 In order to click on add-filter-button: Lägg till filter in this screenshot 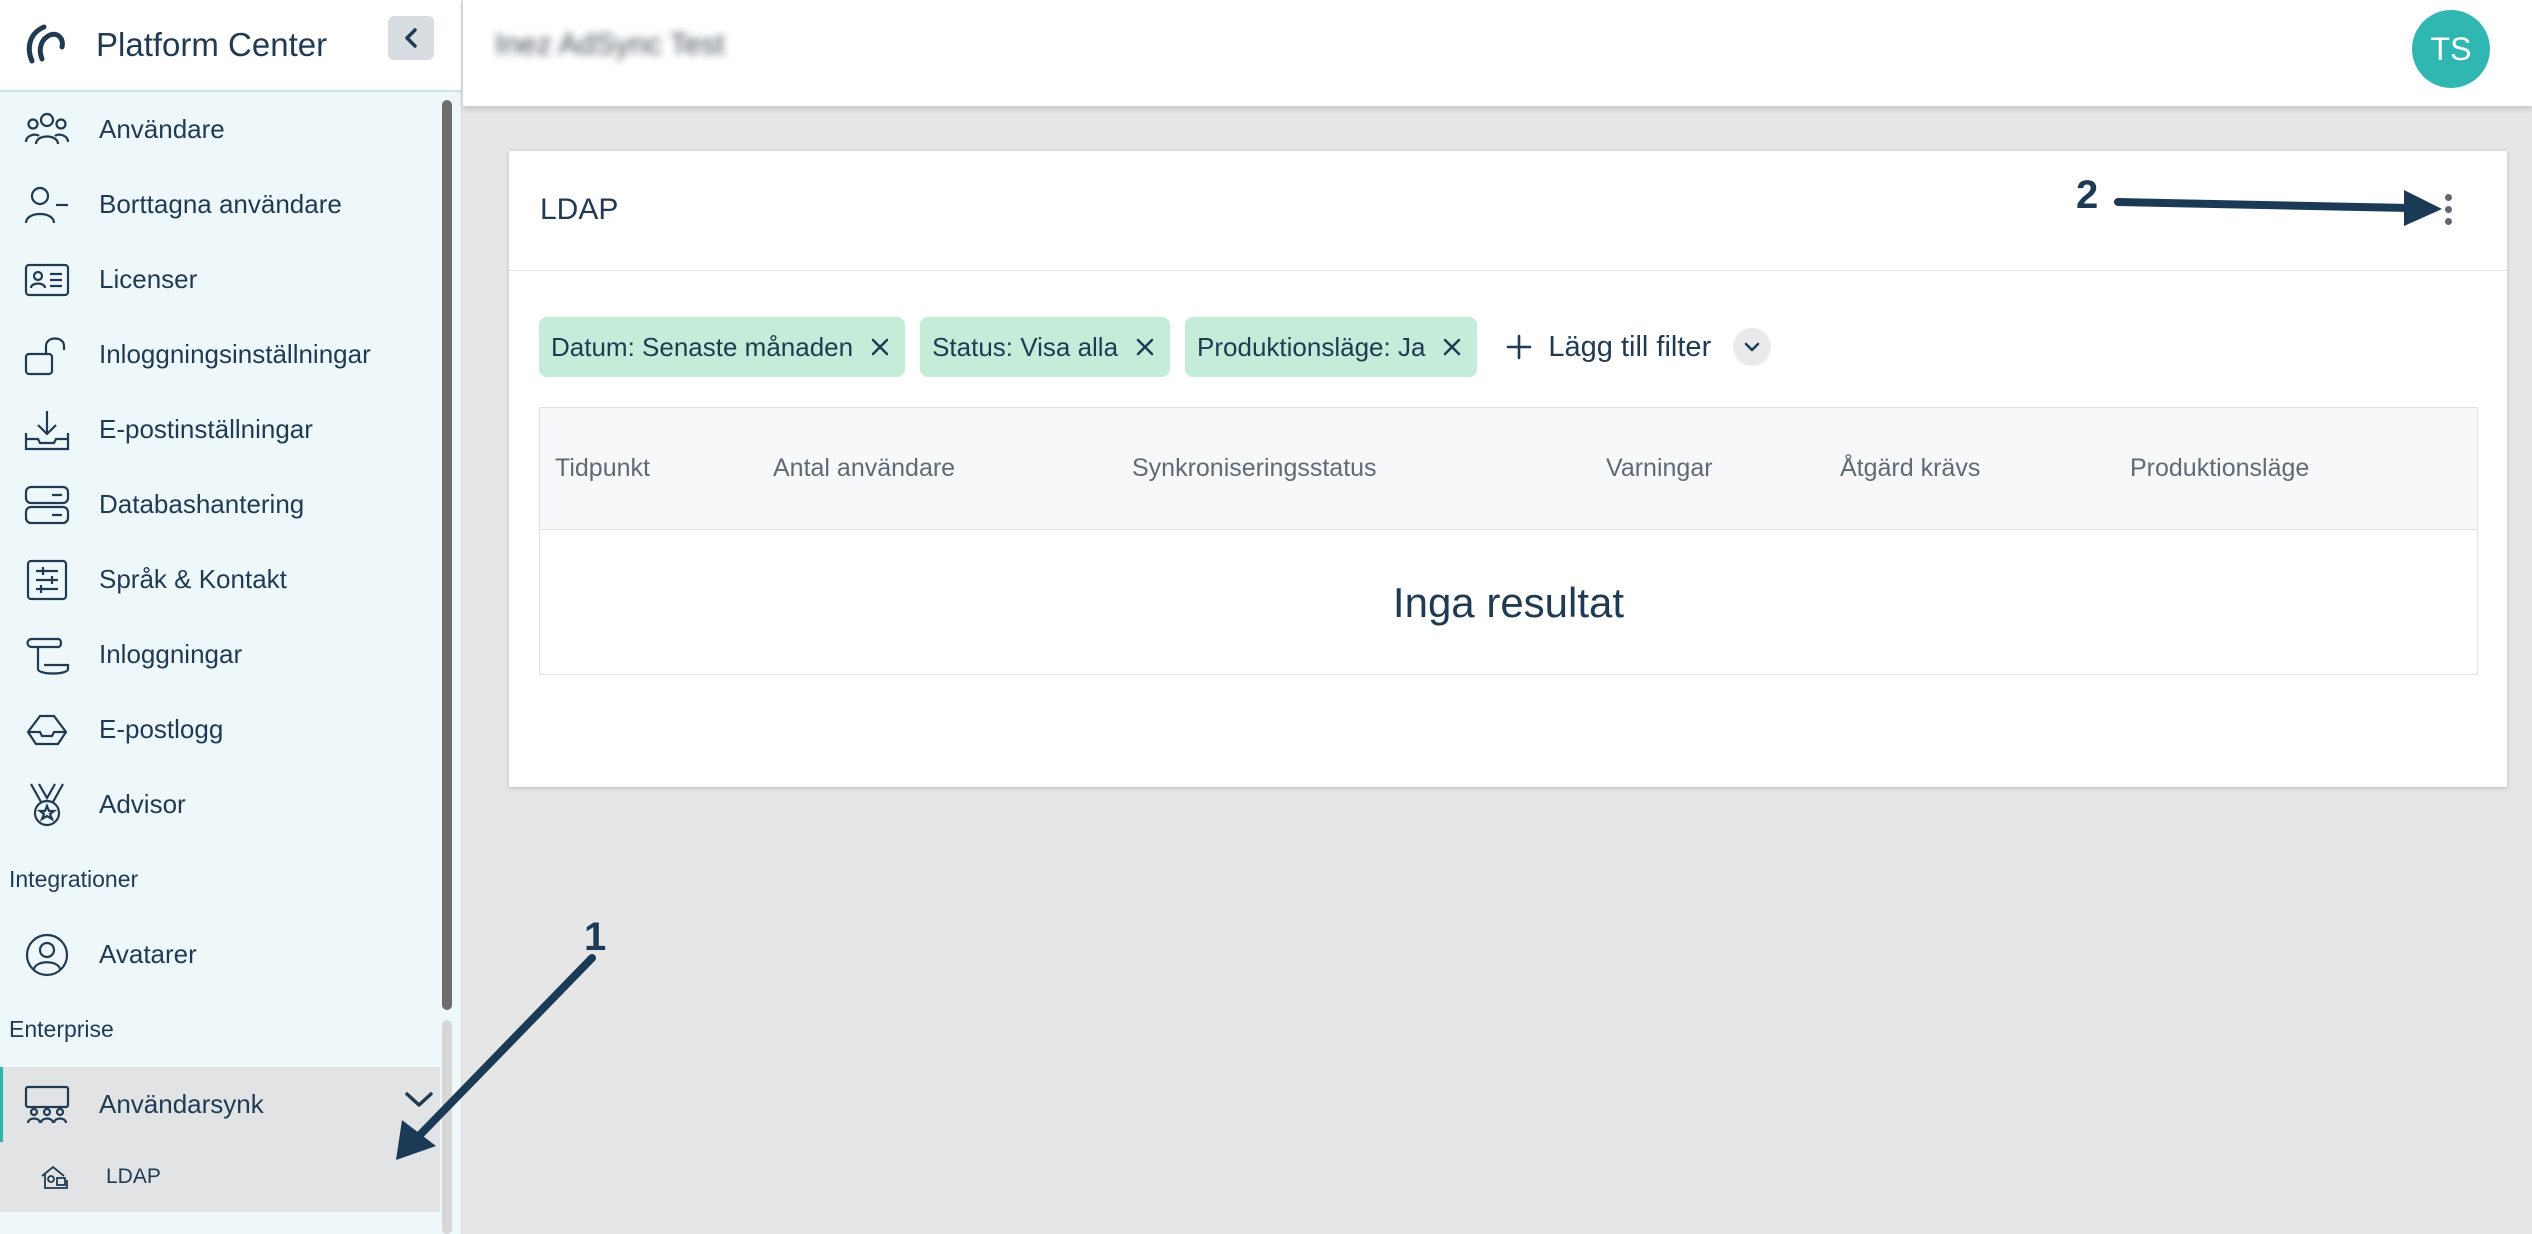, I will do `click(1639, 347)`.